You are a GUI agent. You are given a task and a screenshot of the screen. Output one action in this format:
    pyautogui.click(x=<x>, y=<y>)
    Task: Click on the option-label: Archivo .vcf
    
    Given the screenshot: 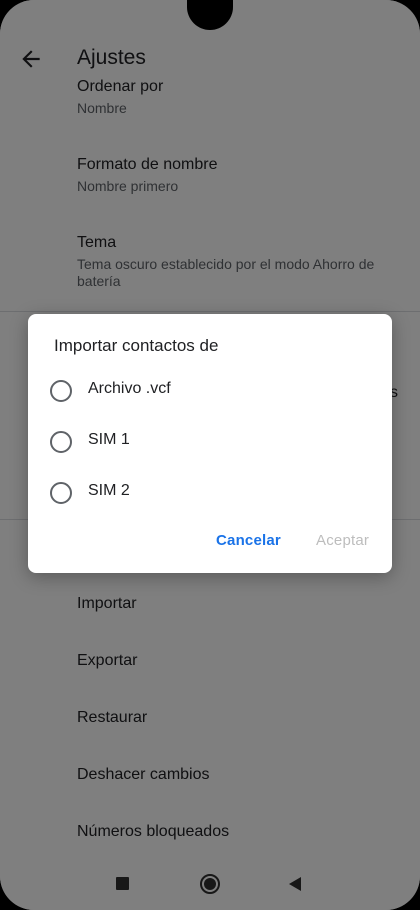 What is the action you would take?
    pyautogui.click(x=129, y=388)
    